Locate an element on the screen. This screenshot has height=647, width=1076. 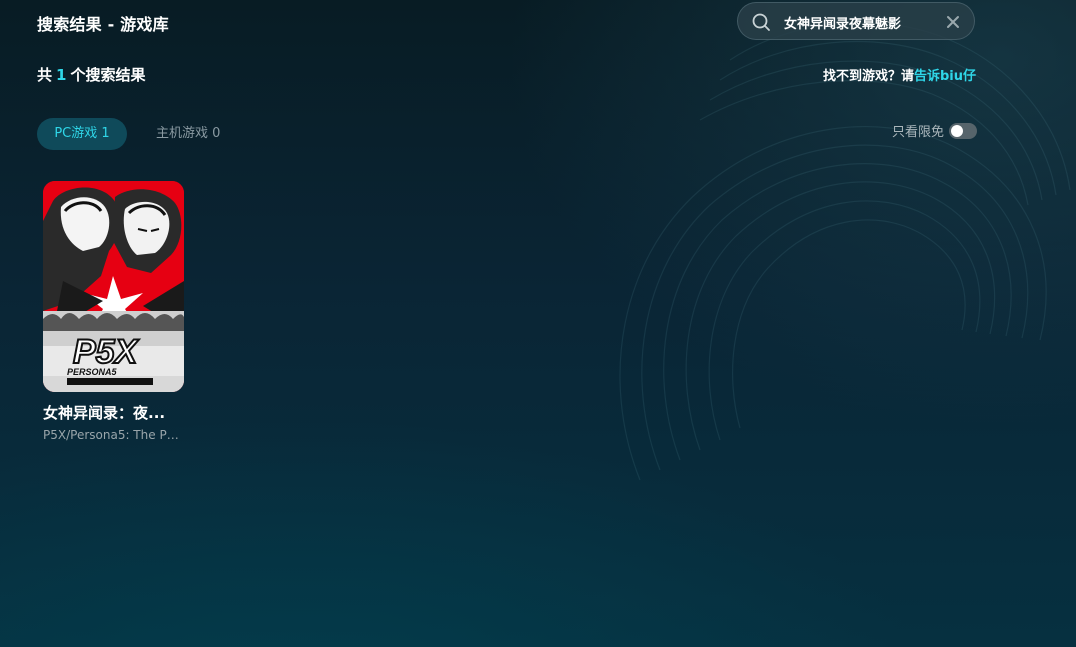
search-icon is located at coordinates (761, 22).